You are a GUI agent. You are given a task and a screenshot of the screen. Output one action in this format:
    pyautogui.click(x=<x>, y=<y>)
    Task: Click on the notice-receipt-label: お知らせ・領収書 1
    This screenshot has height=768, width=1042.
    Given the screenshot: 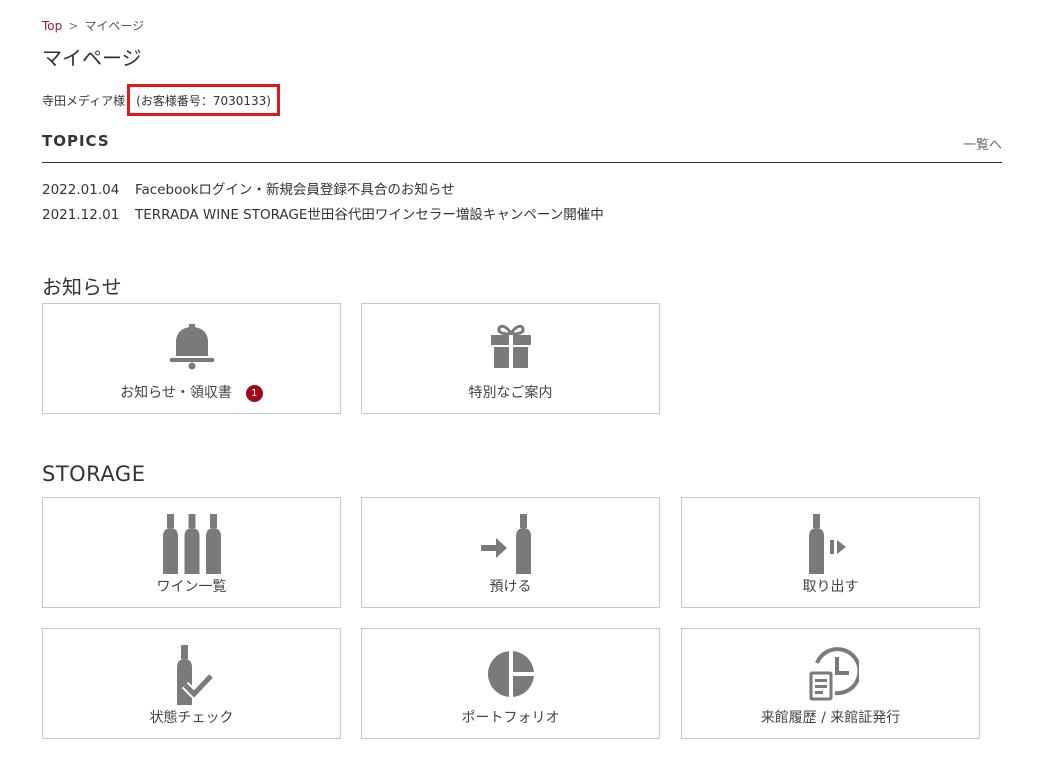 What is the action you would take?
    pyautogui.click(x=191, y=392)
    